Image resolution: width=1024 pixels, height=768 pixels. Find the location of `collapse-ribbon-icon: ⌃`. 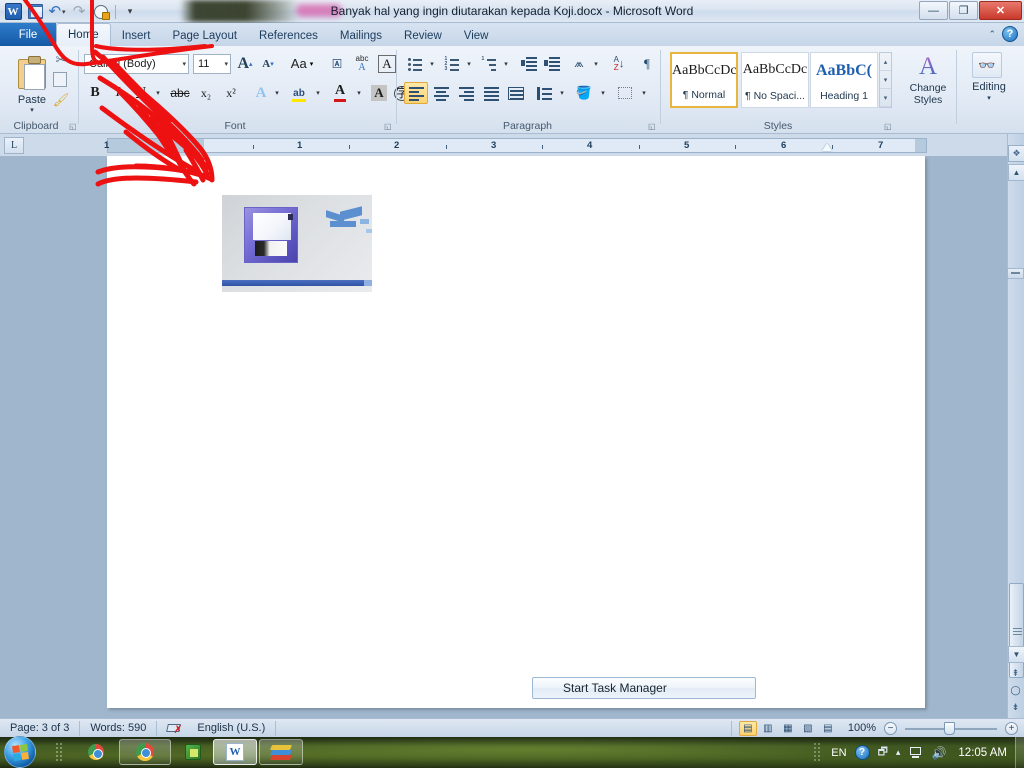

collapse-ribbon-icon: ⌃ is located at coordinates (992, 34).